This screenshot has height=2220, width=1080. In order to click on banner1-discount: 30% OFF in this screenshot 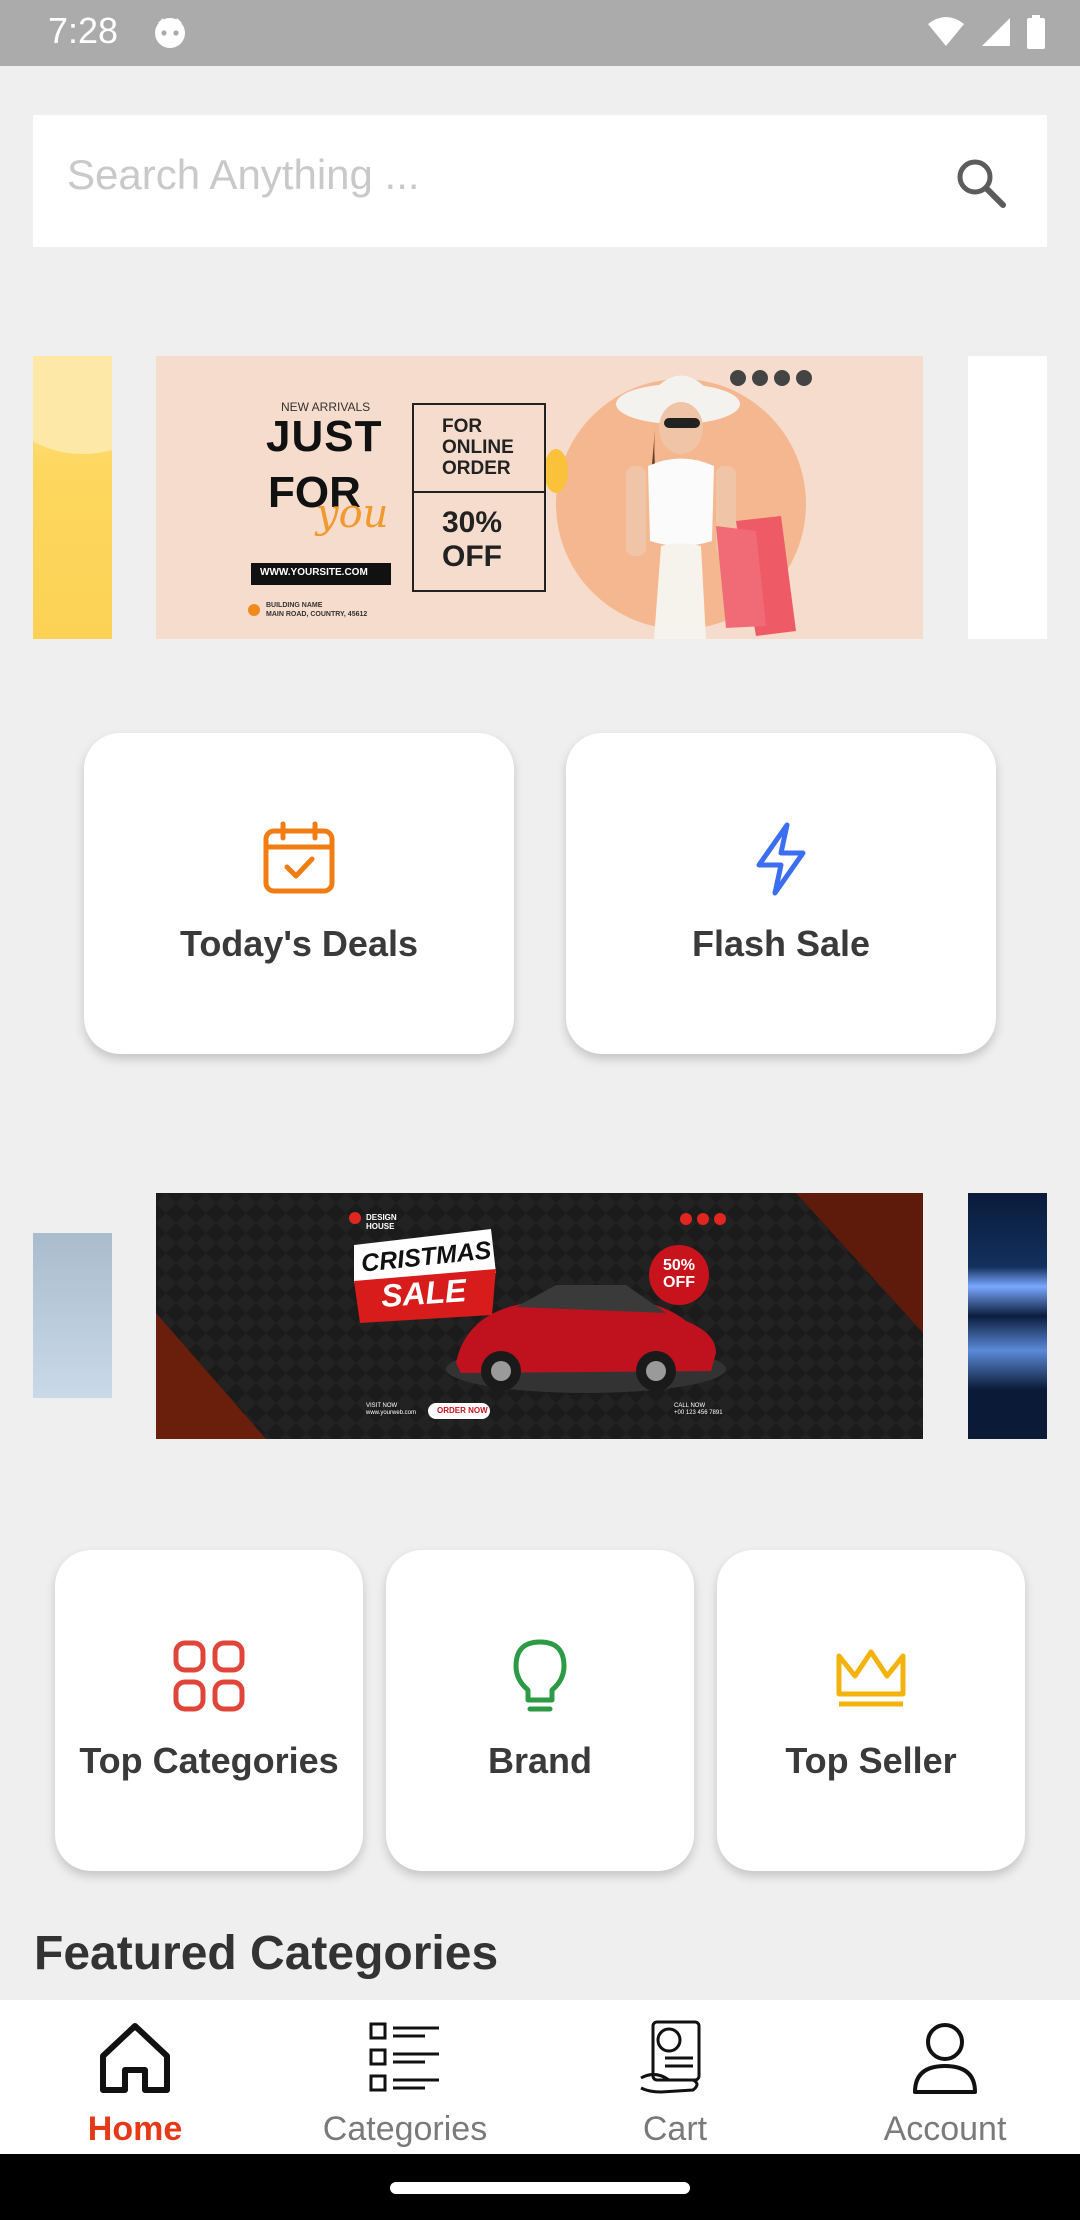, I will do `click(472, 540)`.